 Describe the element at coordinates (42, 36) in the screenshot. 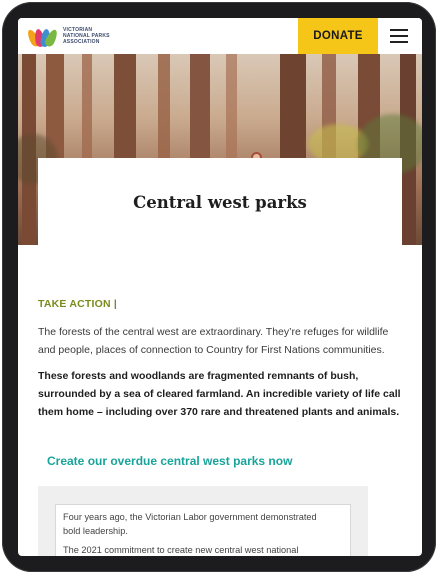

I see `logo-leaves-icon` at that location.